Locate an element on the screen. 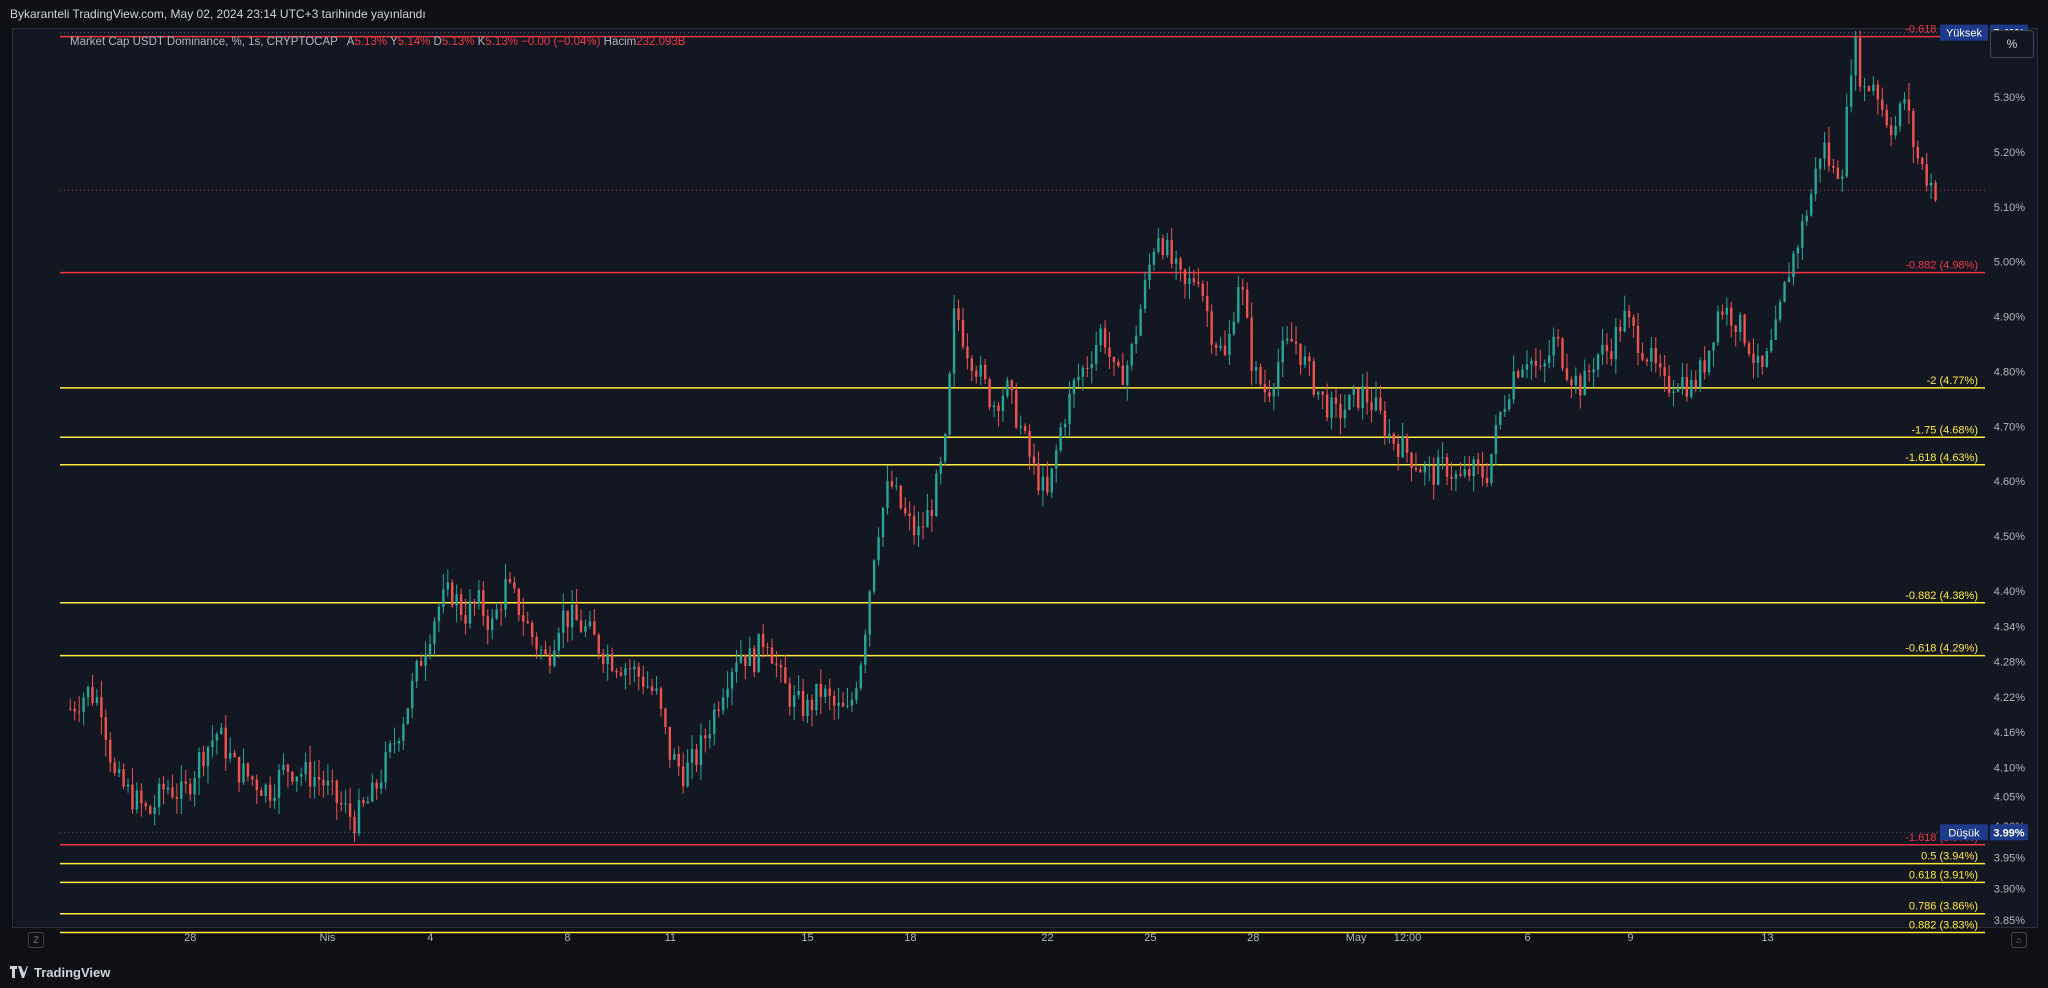  fib-level-label: -0.882 (4.38%) is located at coordinates (1941, 596).